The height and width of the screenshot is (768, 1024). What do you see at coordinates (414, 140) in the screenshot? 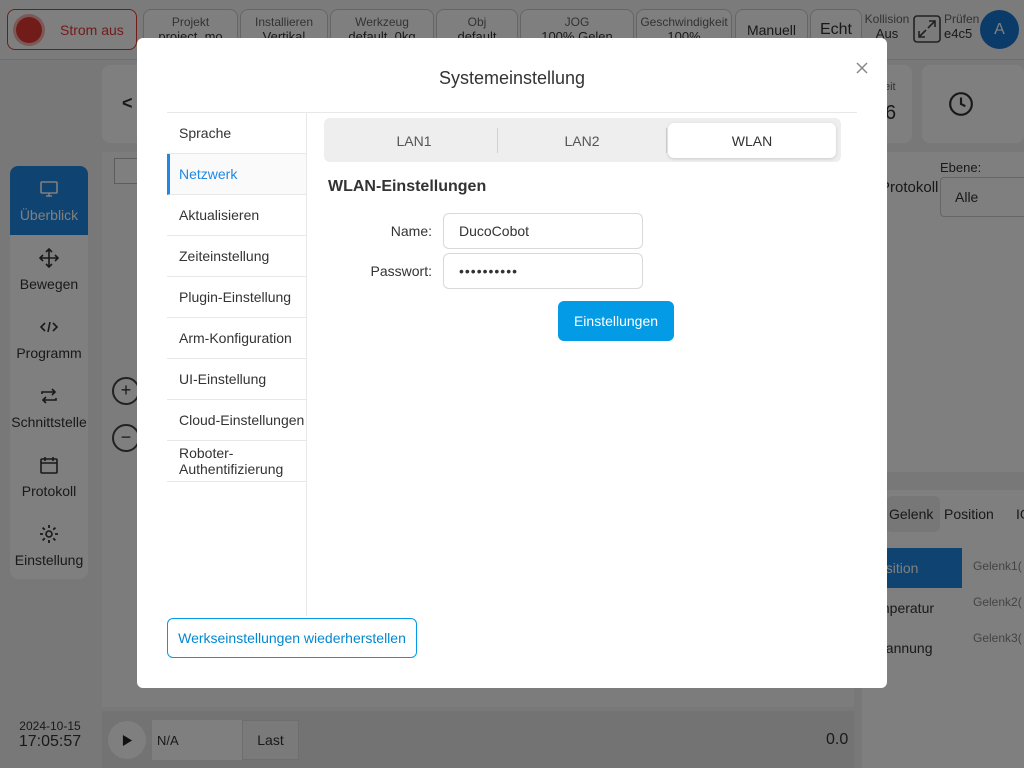
I see `tab-lan1: LAN1` at bounding box center [414, 140].